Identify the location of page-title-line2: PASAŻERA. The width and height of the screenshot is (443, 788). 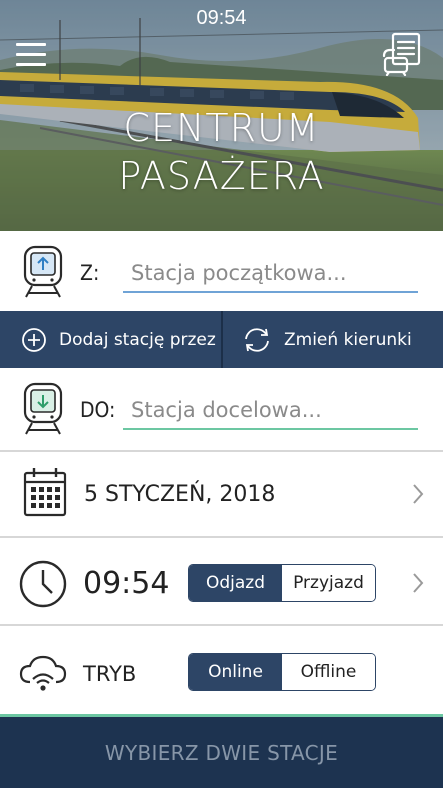
(221, 176).